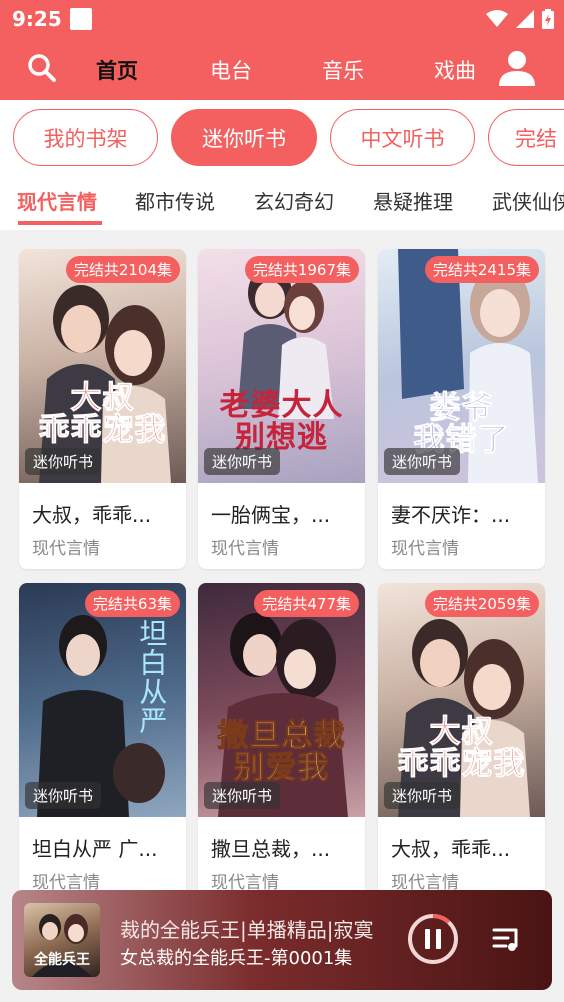 This screenshot has height=1002, width=564. Describe the element at coordinates (548, 19) in the screenshot. I see `battery-icon` at that location.